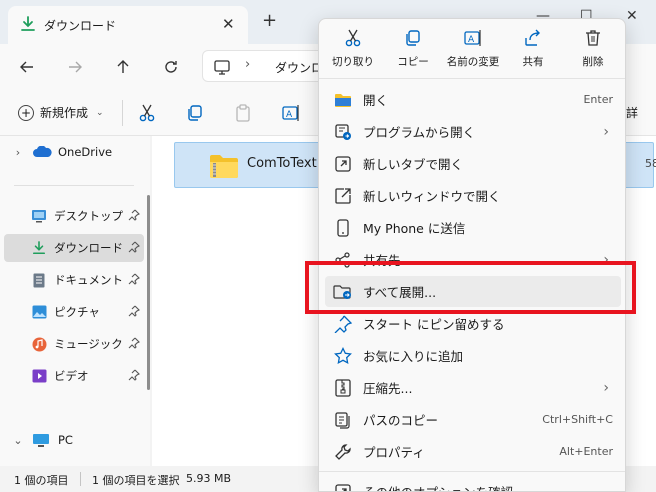 This screenshot has height=492, width=656. Describe the element at coordinates (413, 38) in the screenshot. I see `copy-icon` at that location.